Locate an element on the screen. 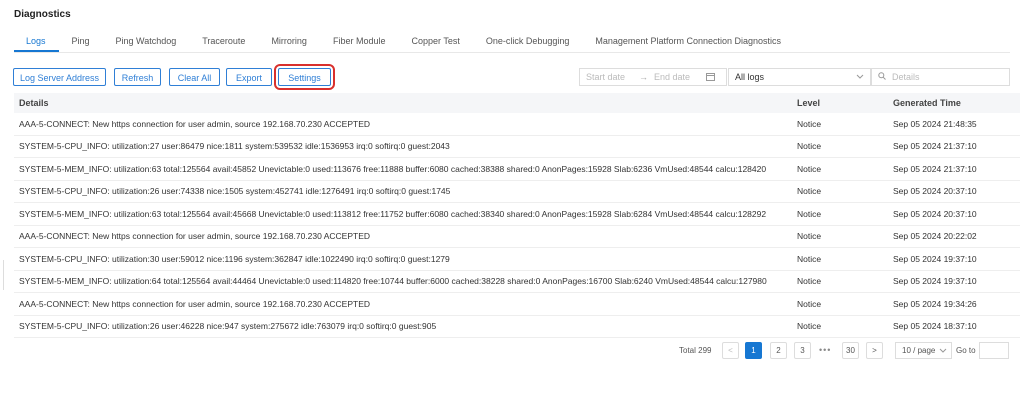  search-icon is located at coordinates (882, 77).